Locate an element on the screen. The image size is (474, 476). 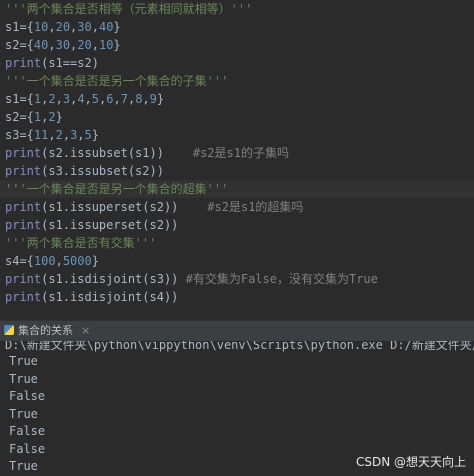
code-token: s4={ is located at coordinates (19, 261).